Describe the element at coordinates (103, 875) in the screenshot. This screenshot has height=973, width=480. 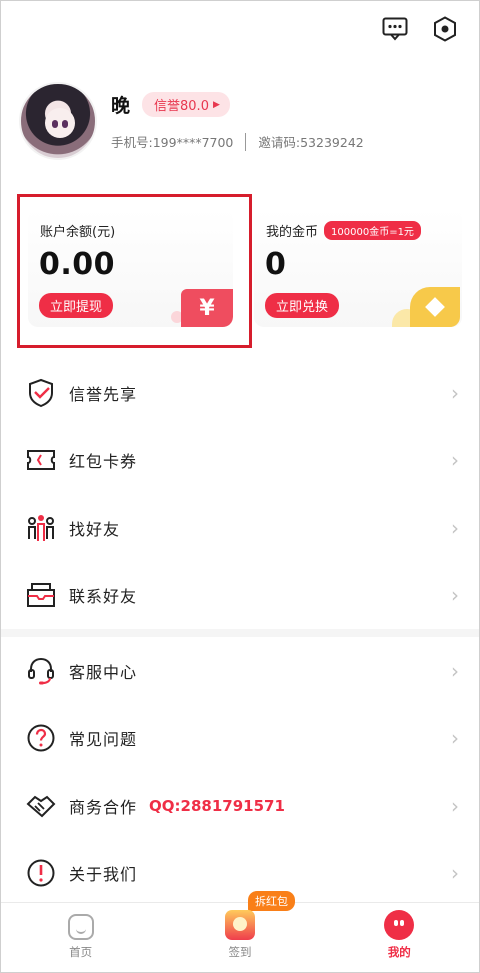
I see `menu-label: 关于我们` at that location.